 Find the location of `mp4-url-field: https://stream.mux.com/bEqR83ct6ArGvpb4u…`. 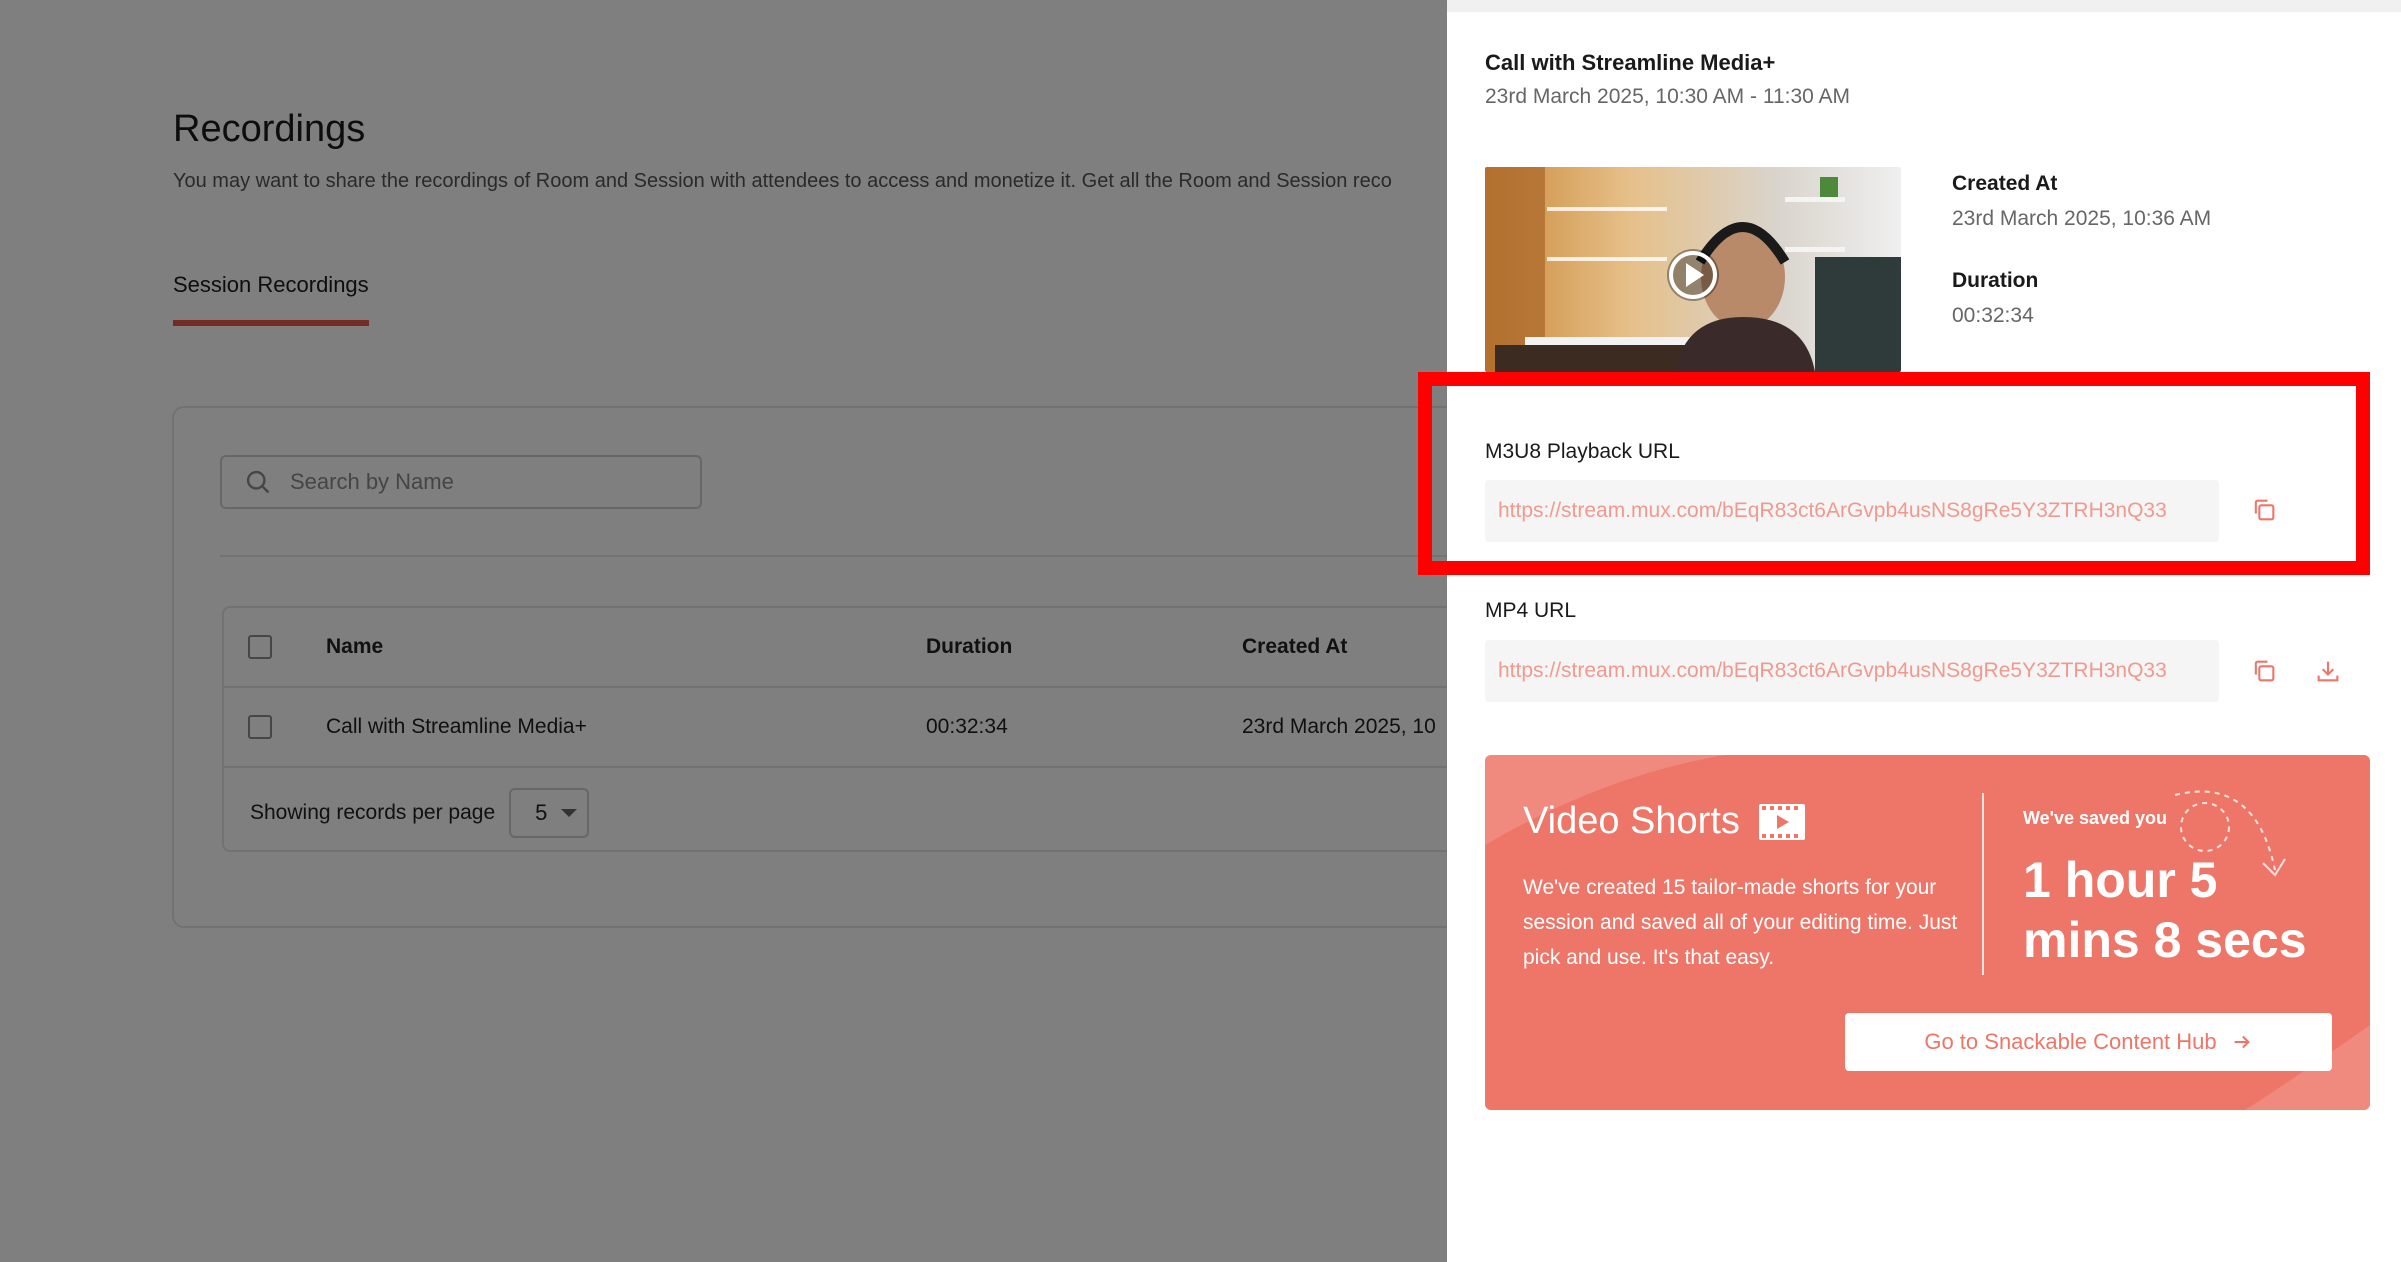

mp4-url-field: https://stream.mux.com/bEqR83ct6ArGvpb4u… is located at coordinates (1852, 671).